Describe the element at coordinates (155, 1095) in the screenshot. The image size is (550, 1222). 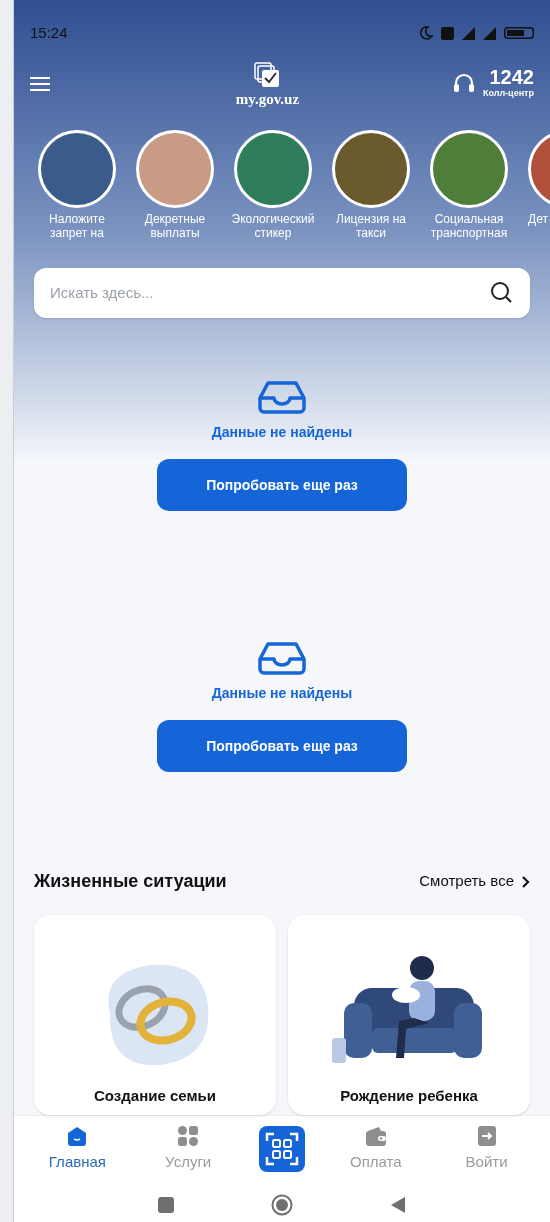
I see `situation-label: Создание семьи` at that location.